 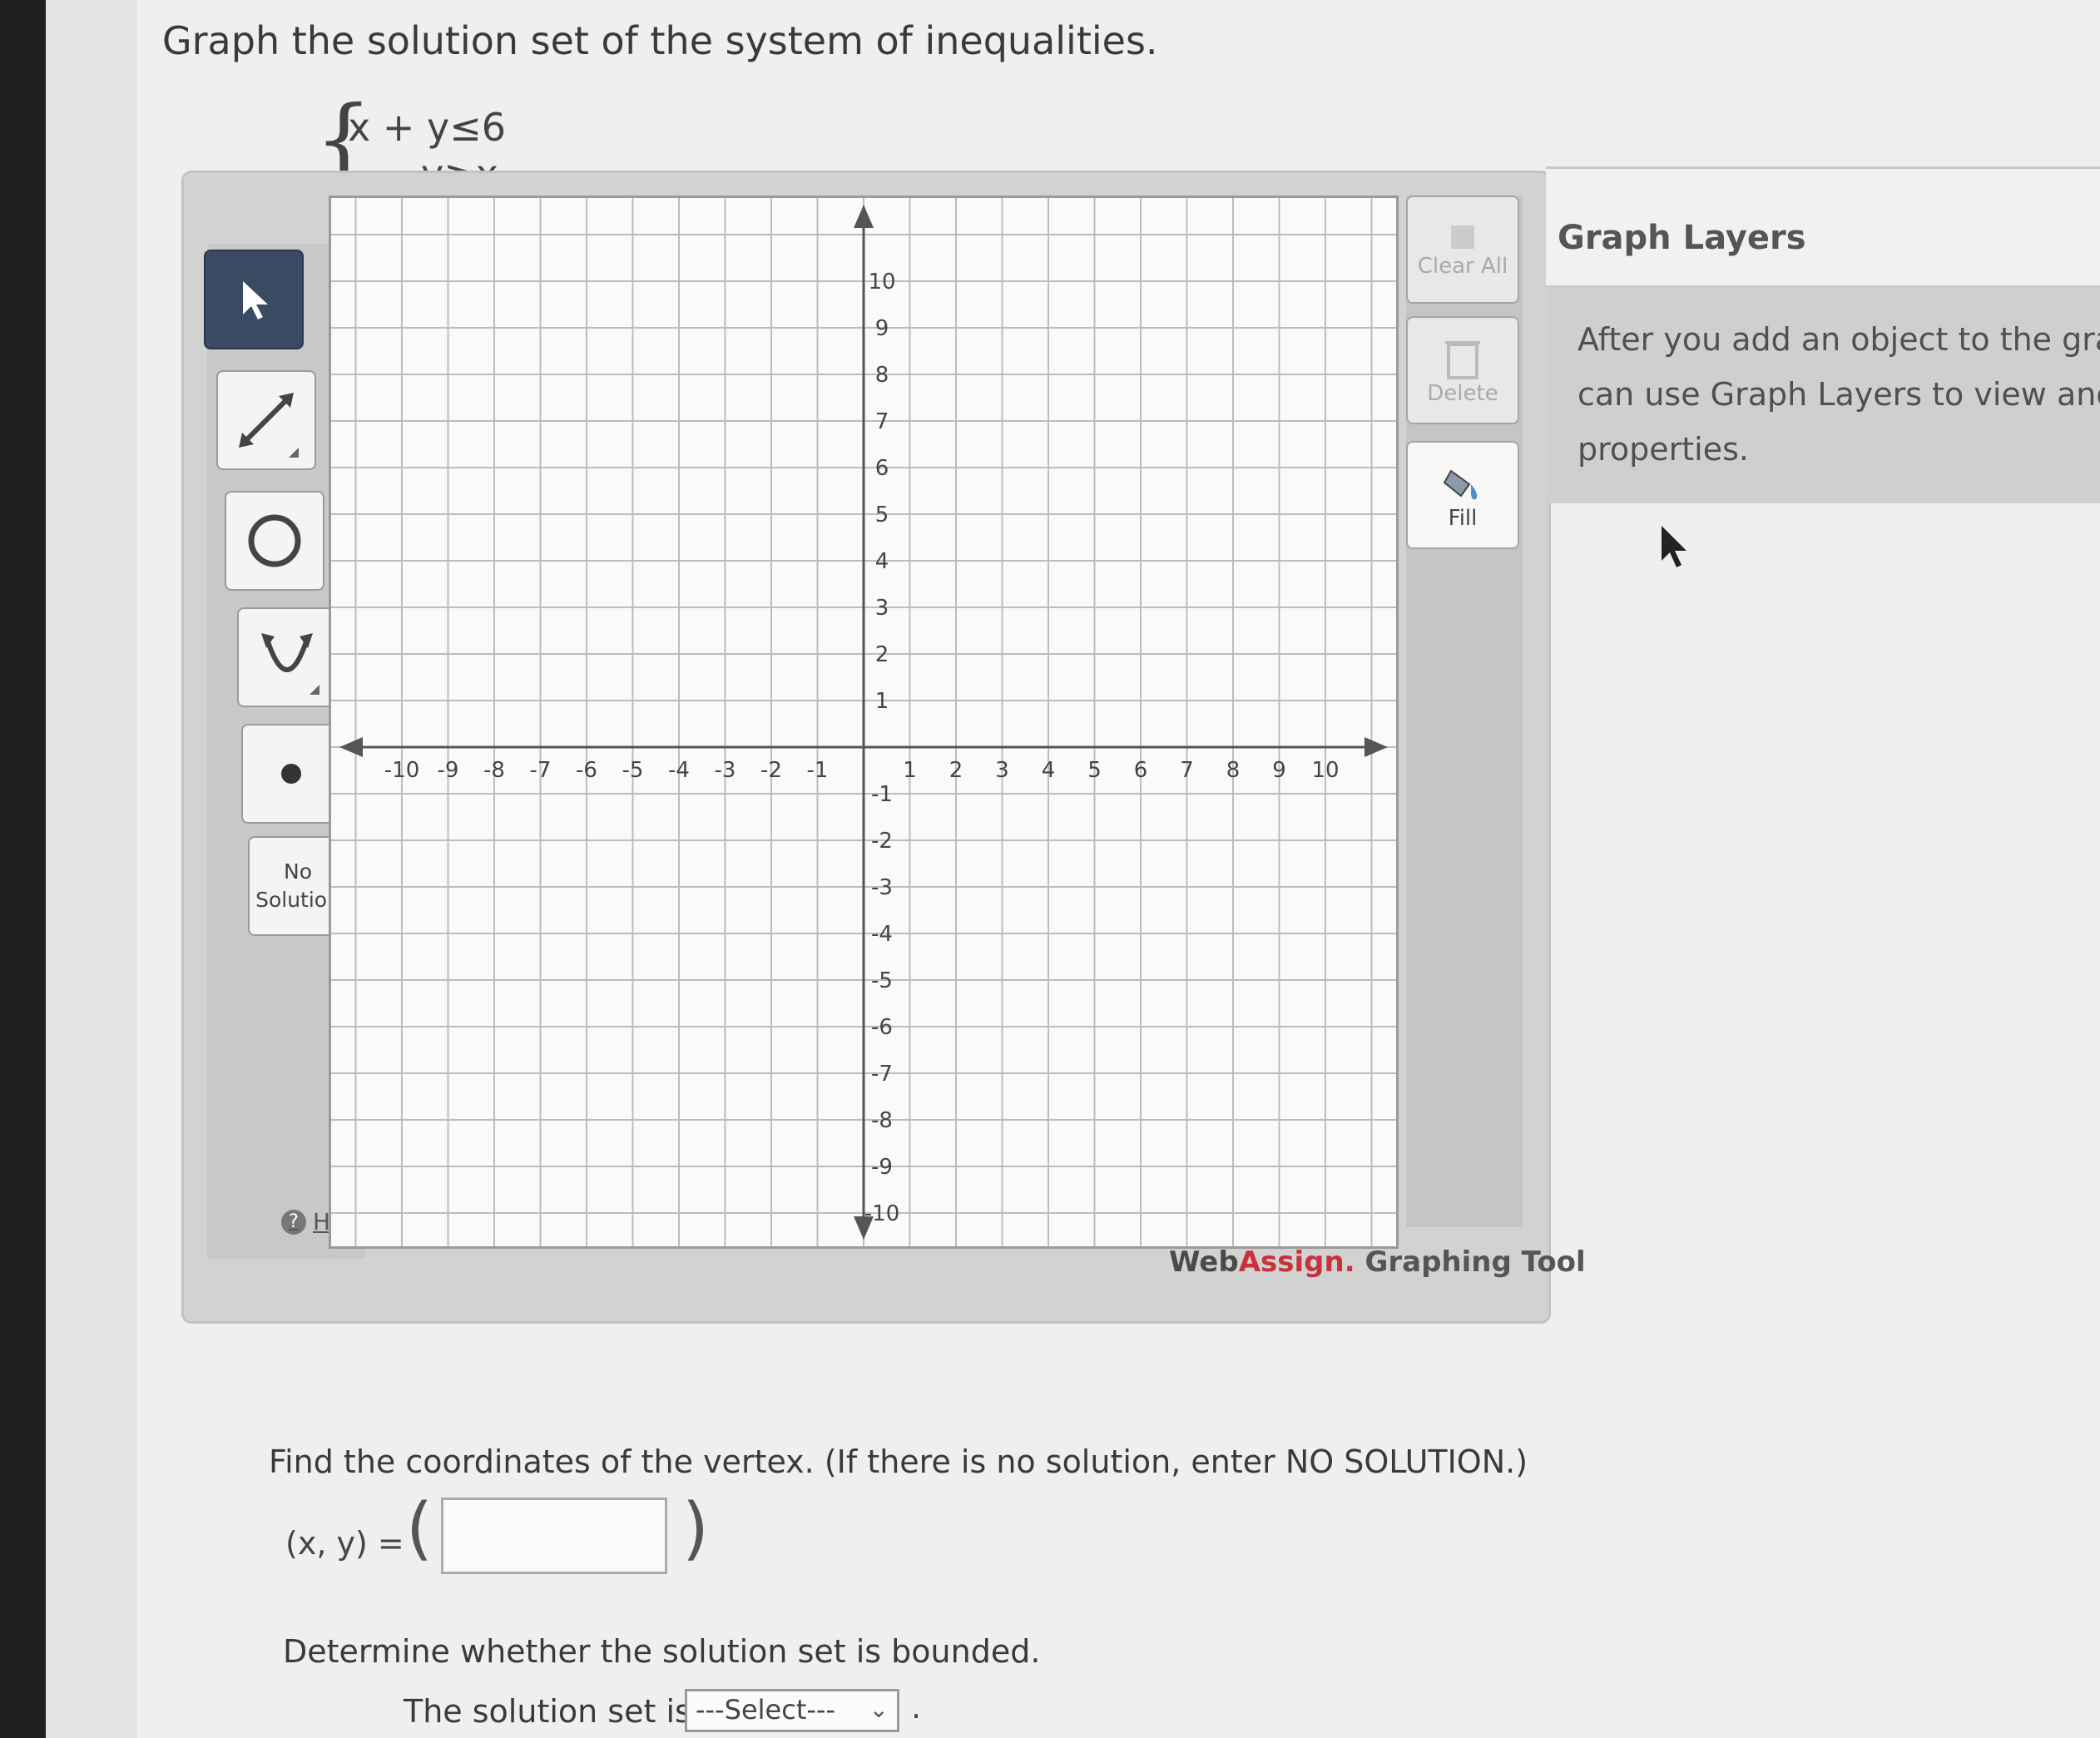 What do you see at coordinates (547, 1712) in the screenshot?
I see `solution-set-label: The solution set is` at bounding box center [547, 1712].